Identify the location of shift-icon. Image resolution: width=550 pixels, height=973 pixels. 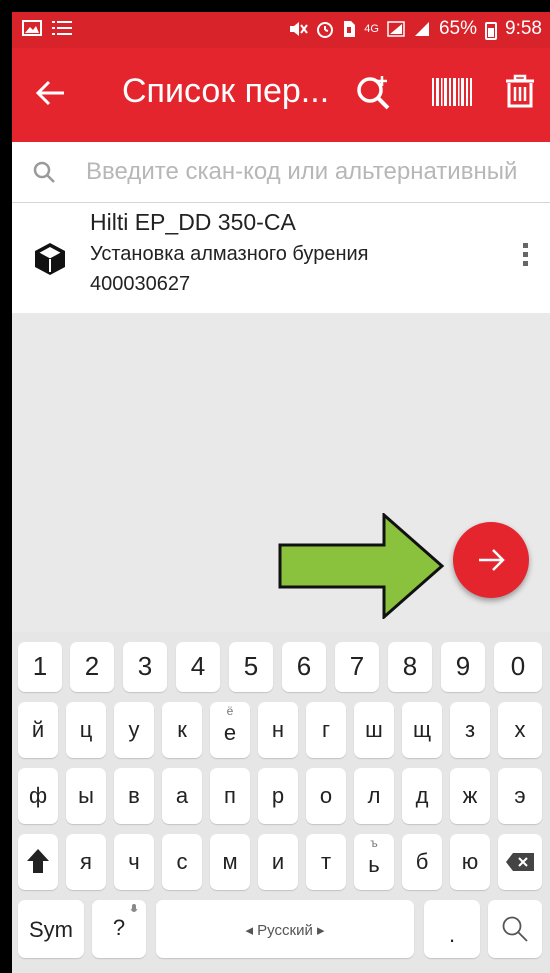
(38, 861).